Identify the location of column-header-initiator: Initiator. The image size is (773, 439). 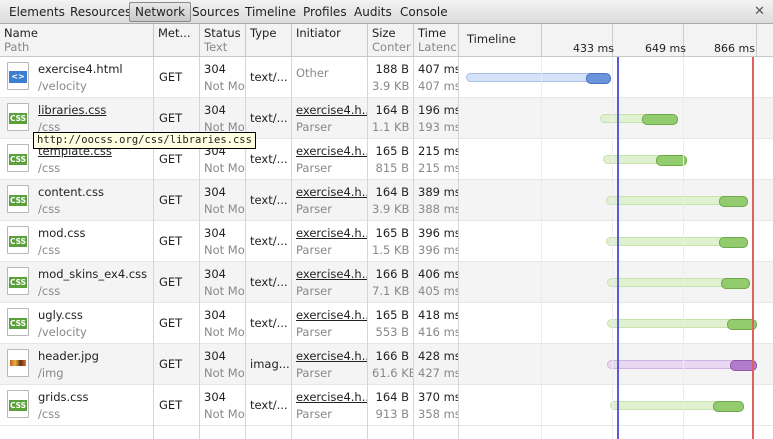
(330, 40).